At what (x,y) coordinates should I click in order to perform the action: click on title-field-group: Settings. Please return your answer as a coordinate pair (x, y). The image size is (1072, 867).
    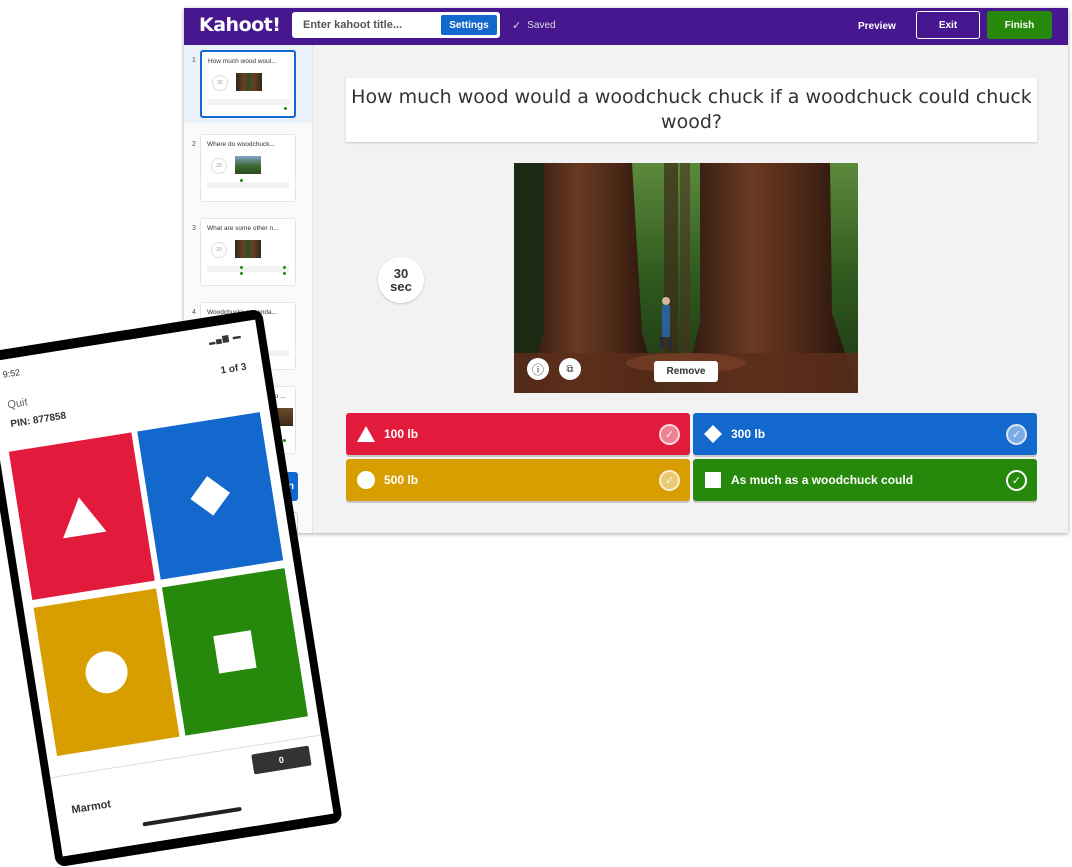
    Looking at the image, I should click on (396, 25).